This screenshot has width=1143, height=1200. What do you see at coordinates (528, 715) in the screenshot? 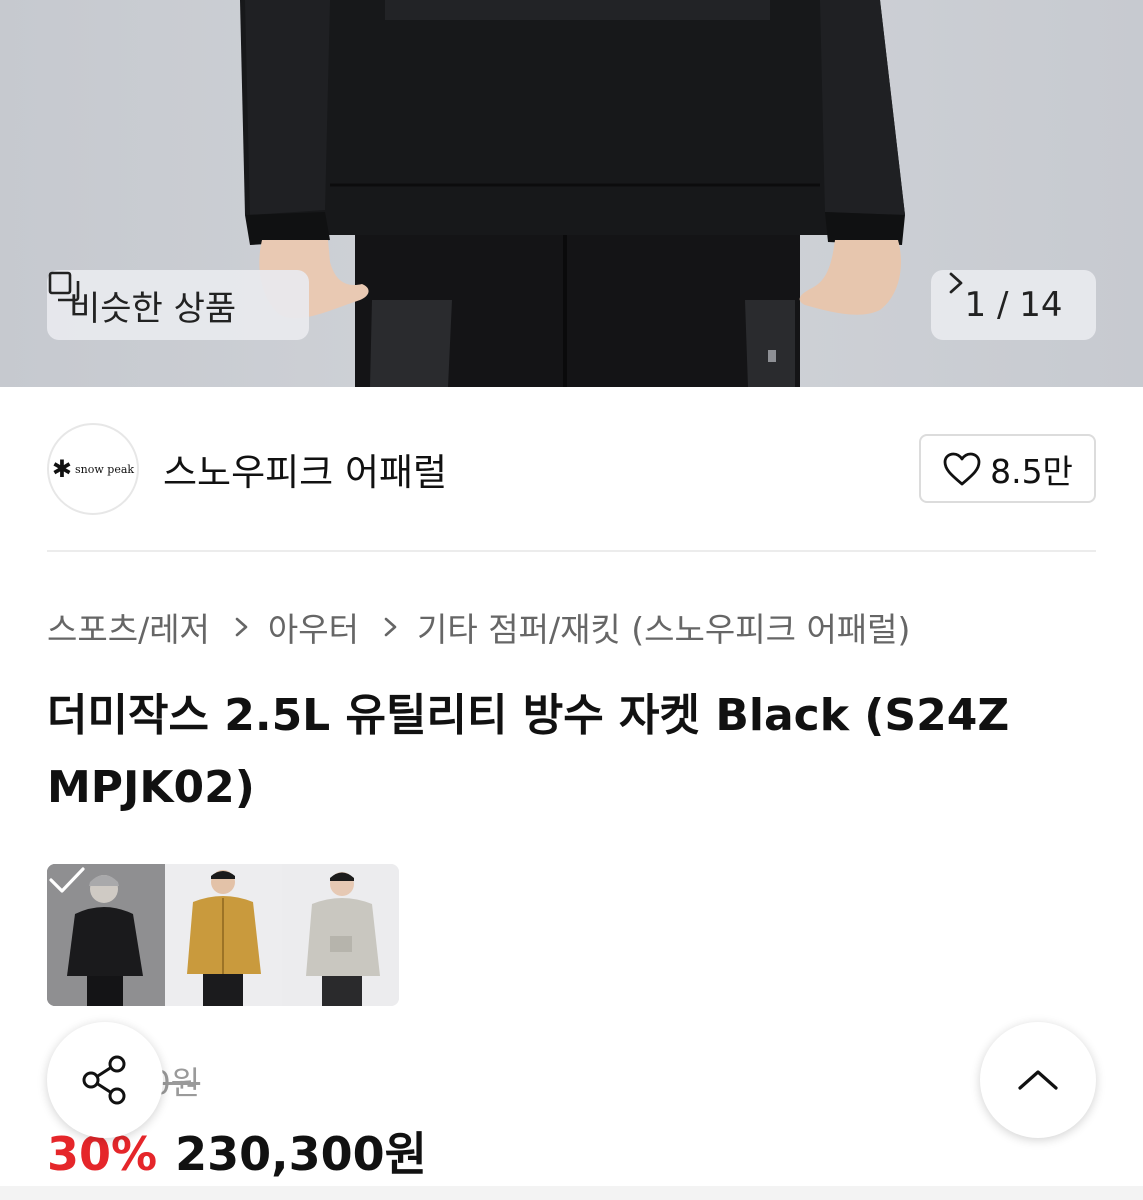
I see `product-title-line: 더미작스 2.5L 유틸리티 방수 자켓 Black (S24Z` at bounding box center [528, 715].